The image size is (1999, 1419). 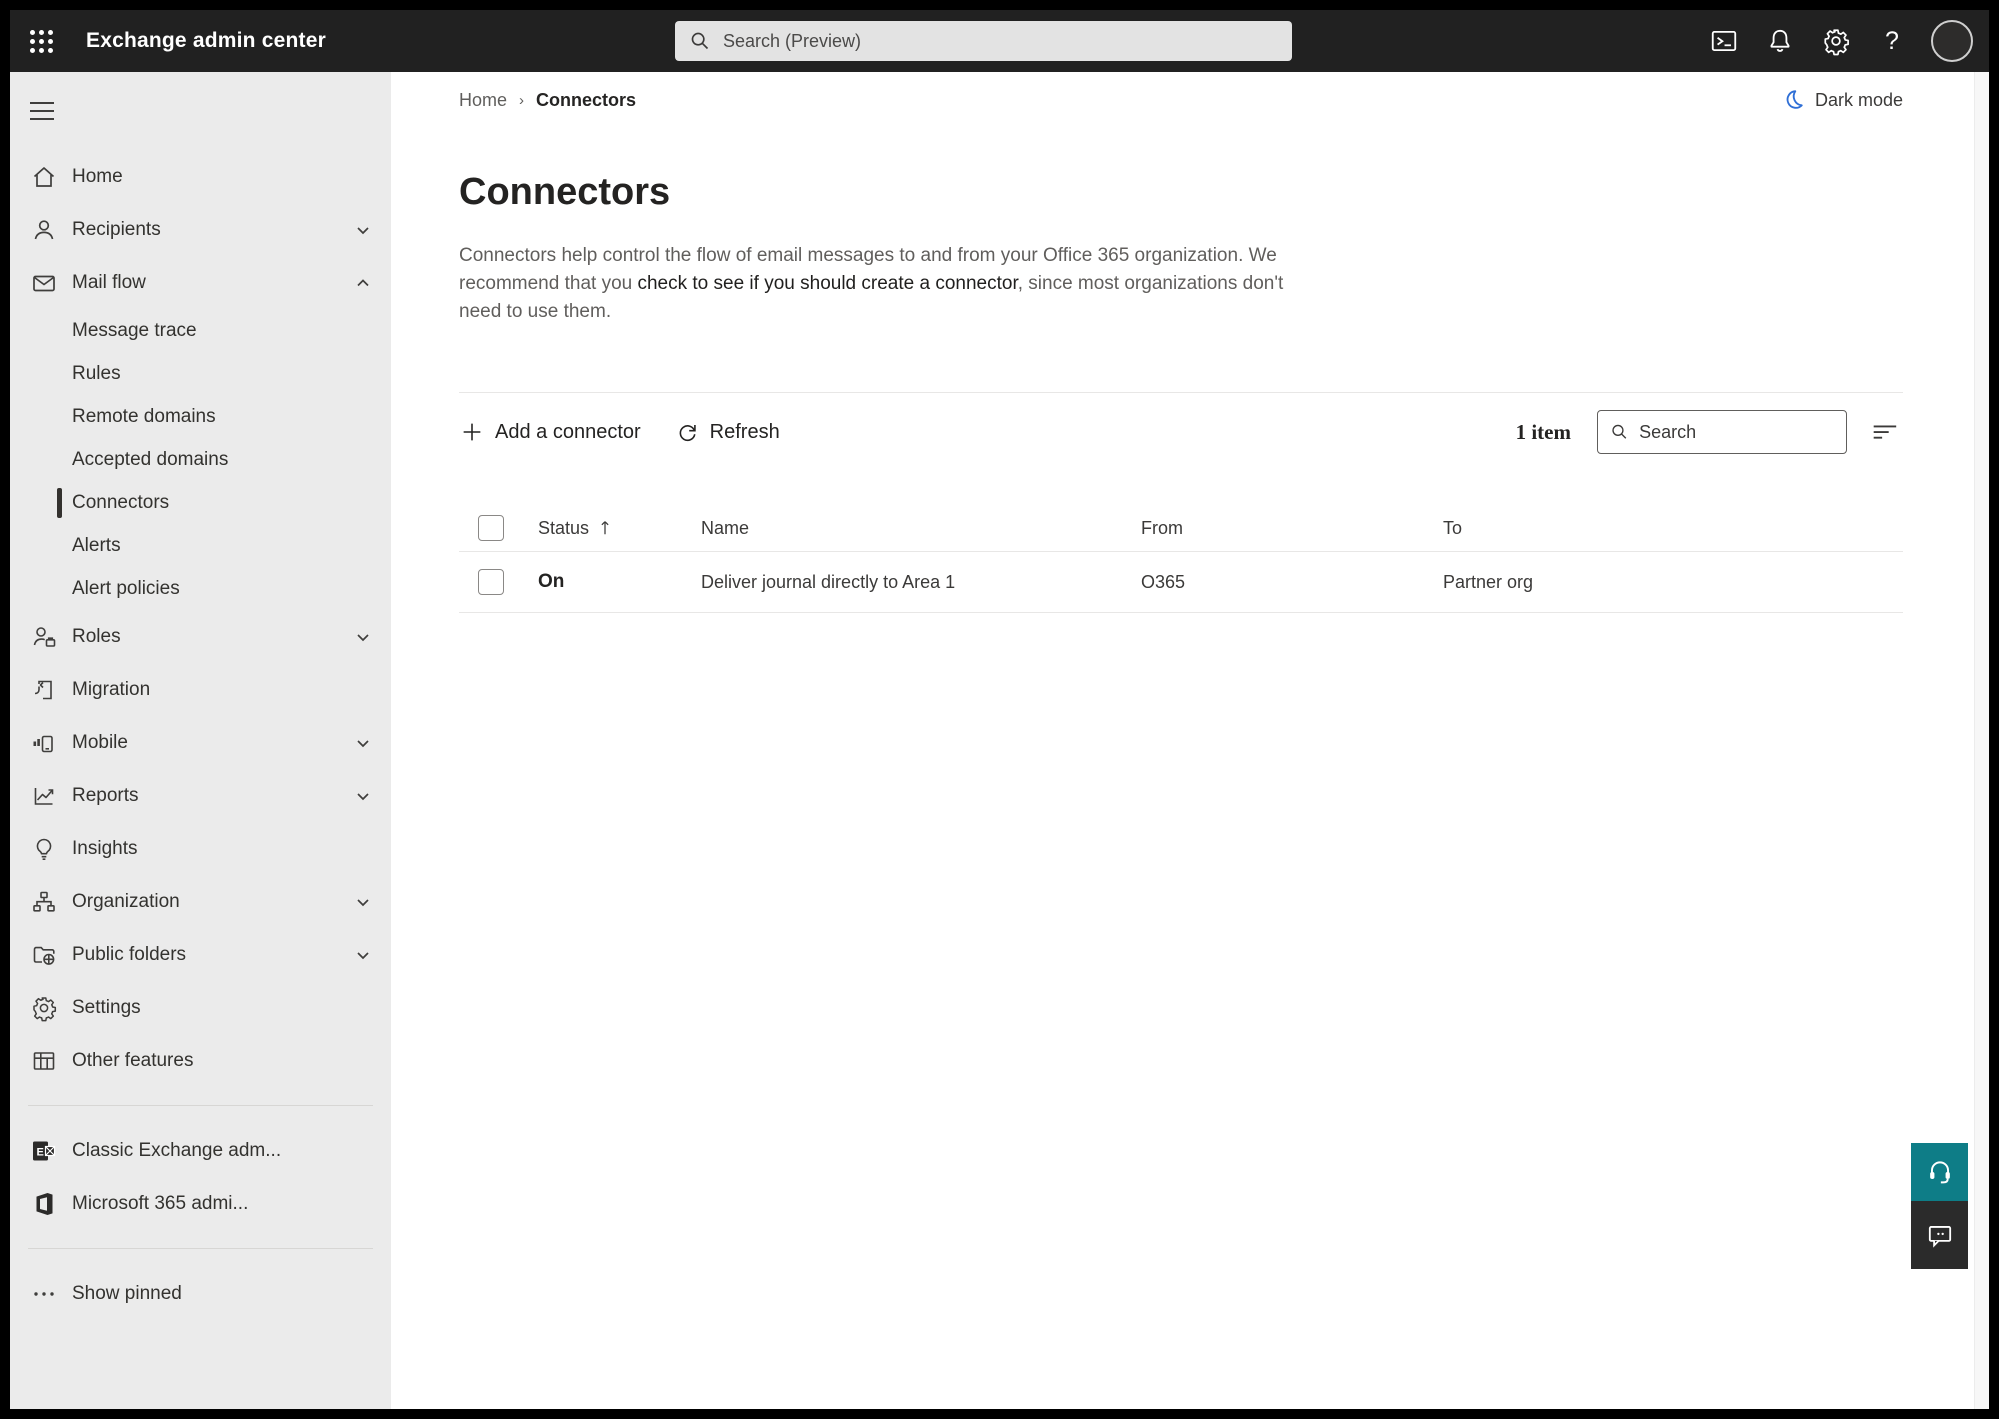 What do you see at coordinates (96, 636) in the screenshot?
I see `sidebar-item-label: Roles` at bounding box center [96, 636].